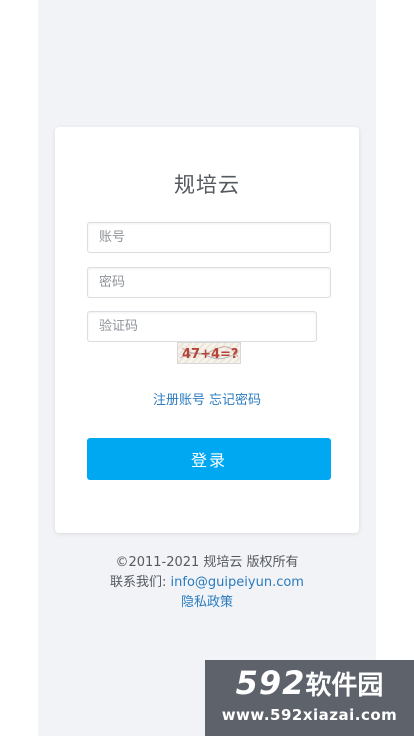  Describe the element at coordinates (309, 715) in the screenshot. I see `watermark-url: www.592xiazai.com` at that location.